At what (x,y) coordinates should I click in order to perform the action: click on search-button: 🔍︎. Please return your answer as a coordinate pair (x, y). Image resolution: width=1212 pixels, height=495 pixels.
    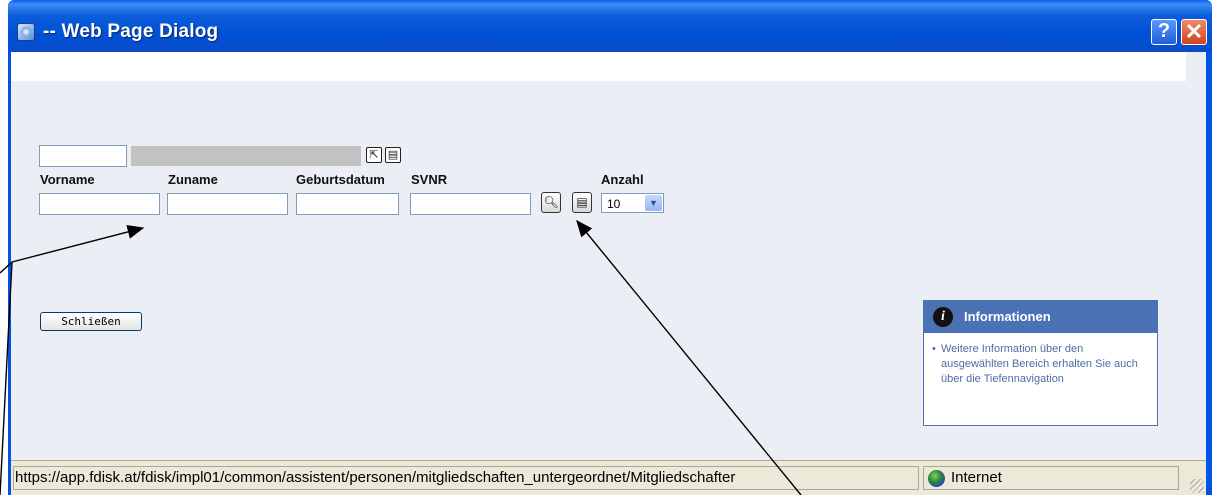
    Looking at the image, I should click on (551, 202).